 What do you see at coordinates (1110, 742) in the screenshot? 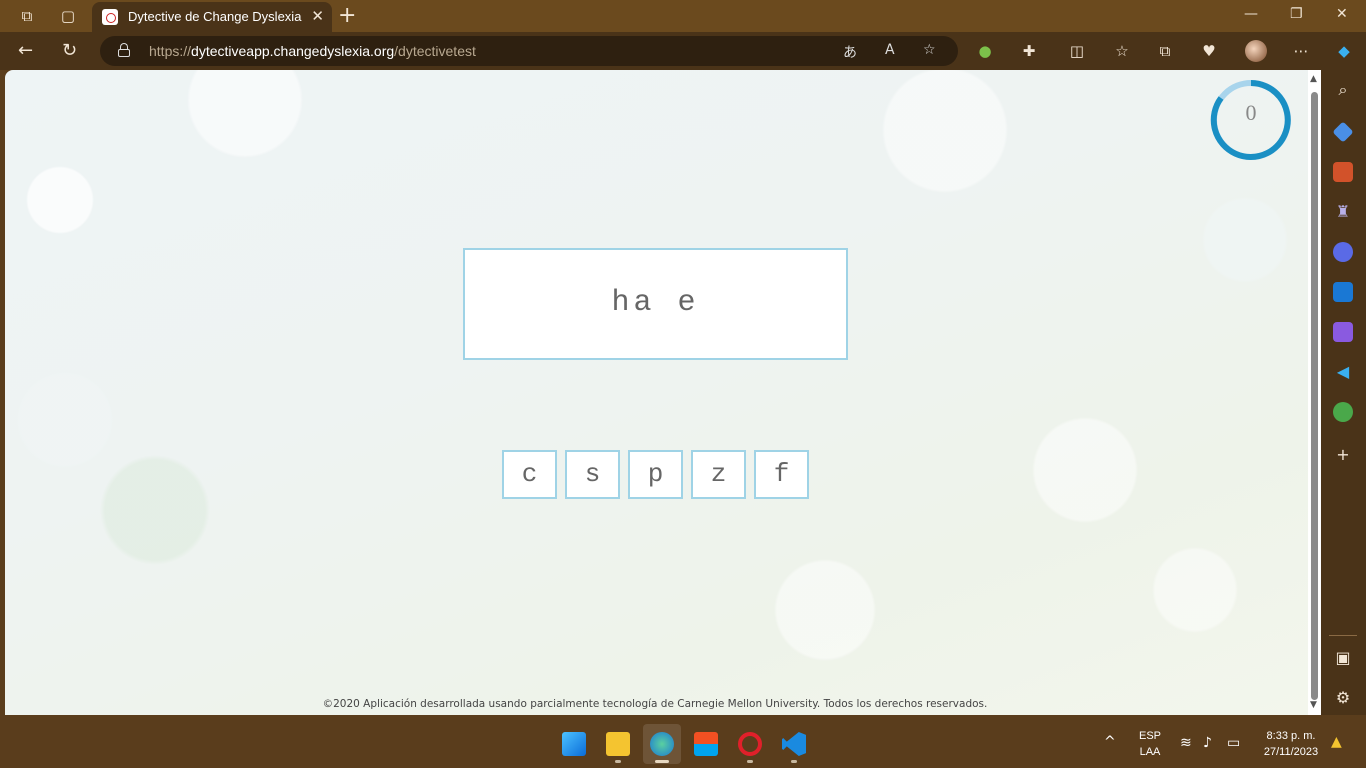
I see `tray-overflow-icon: ^` at bounding box center [1110, 742].